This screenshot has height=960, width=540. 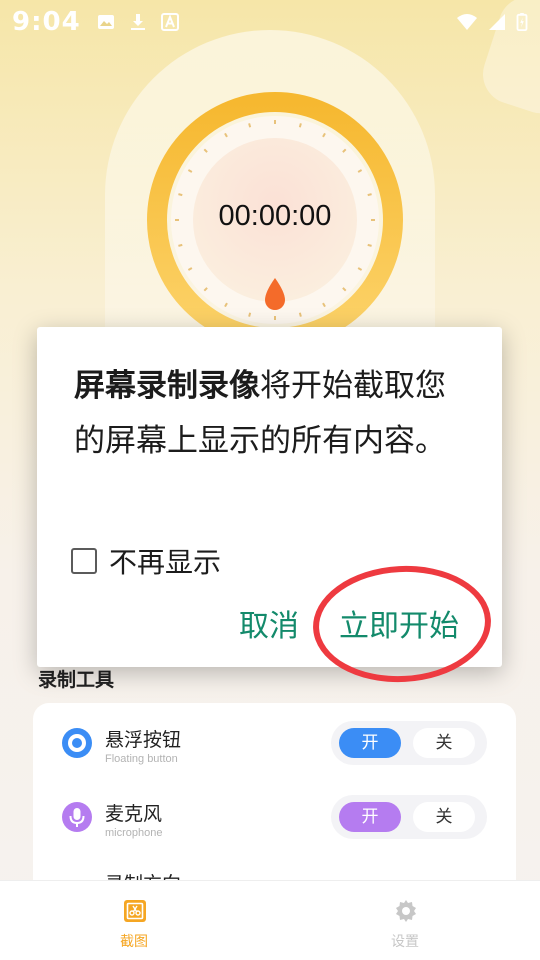 What do you see at coordinates (84, 561) in the screenshot?
I see `dont-show-again-checkbox` at bounding box center [84, 561].